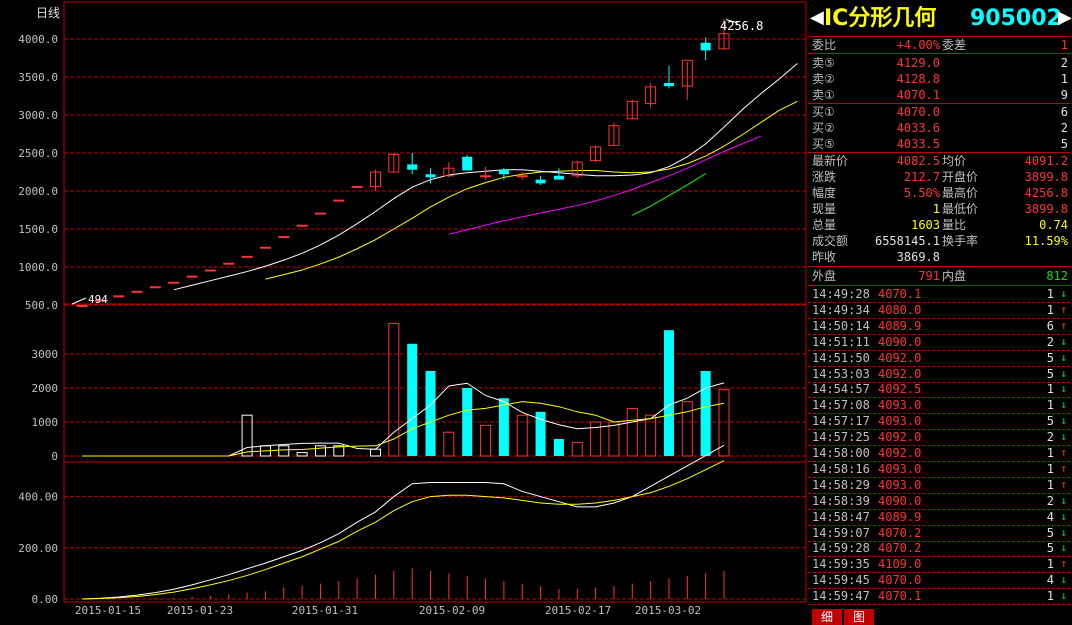 This screenshot has width=1072, height=625. What do you see at coordinates (954, 225) in the screenshot?
I see `stat-label: 量比` at bounding box center [954, 225].